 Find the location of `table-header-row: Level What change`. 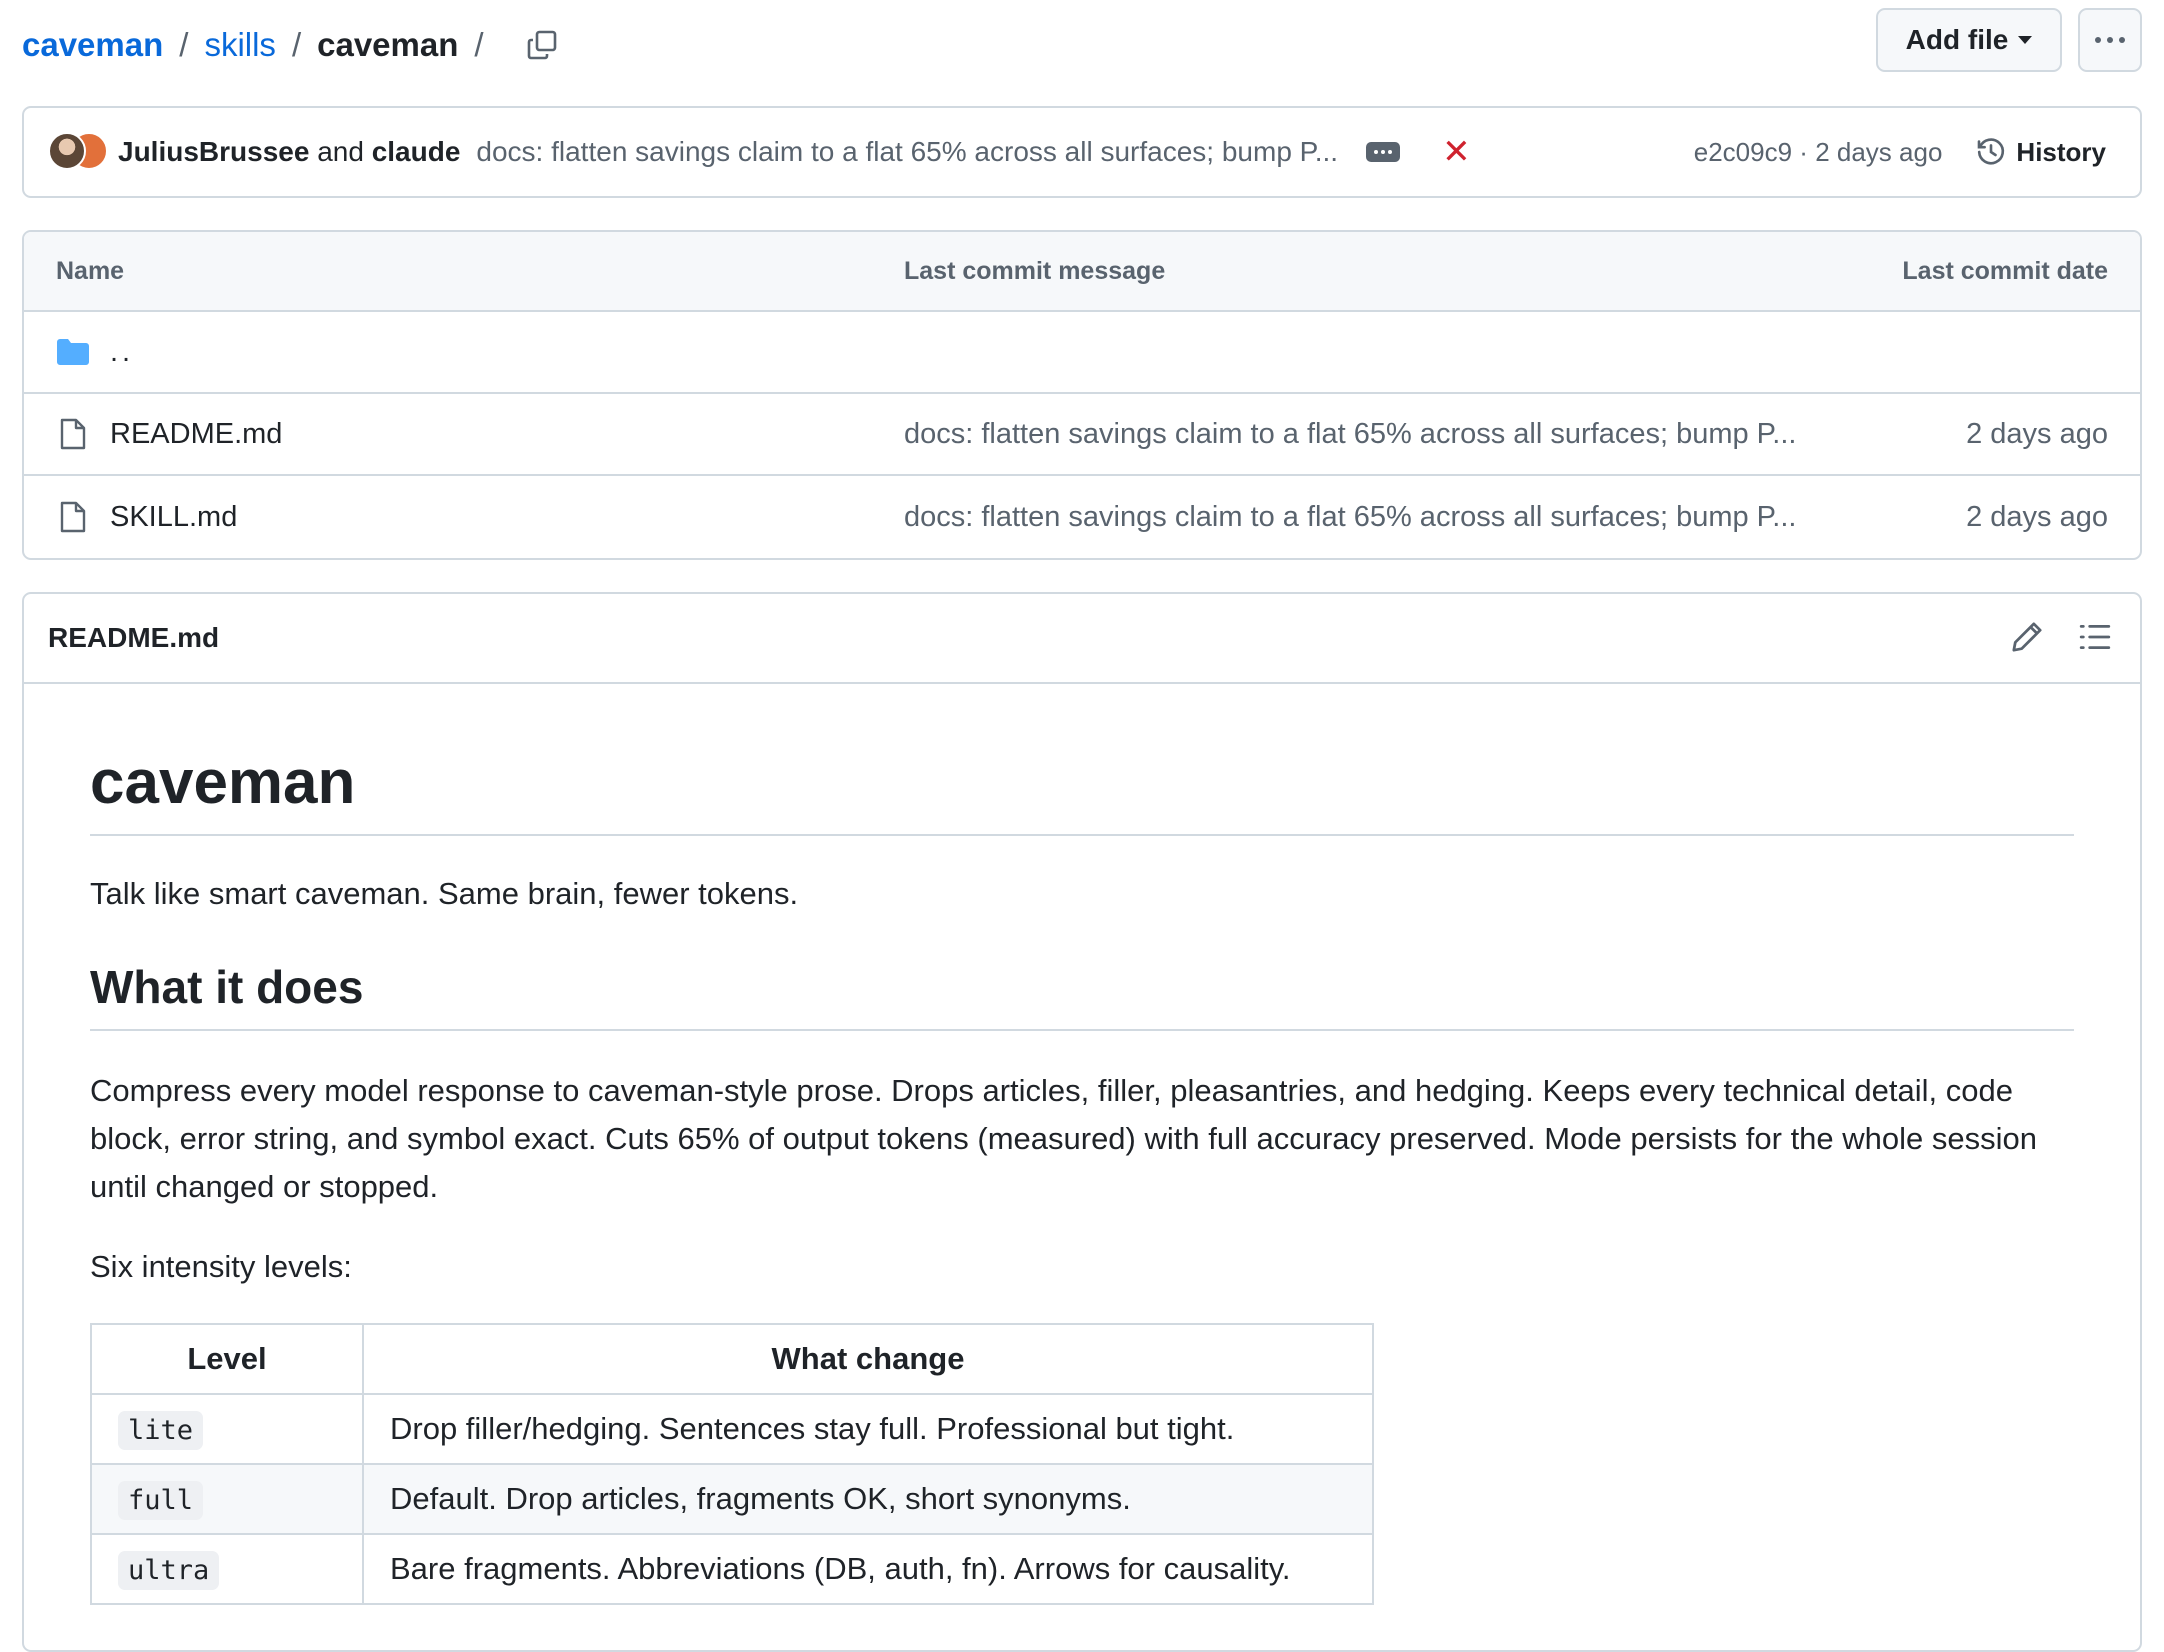

table-header-row: Level What change is located at coordinates (732, 1358).